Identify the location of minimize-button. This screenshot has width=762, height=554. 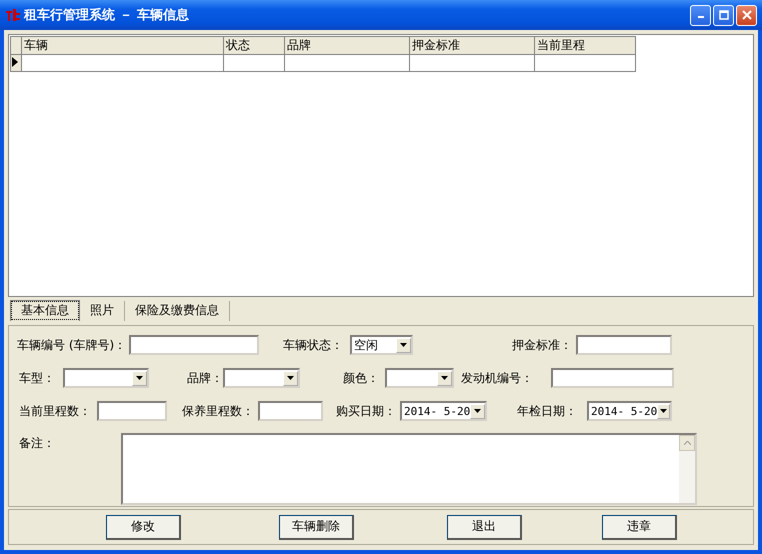
(700, 15).